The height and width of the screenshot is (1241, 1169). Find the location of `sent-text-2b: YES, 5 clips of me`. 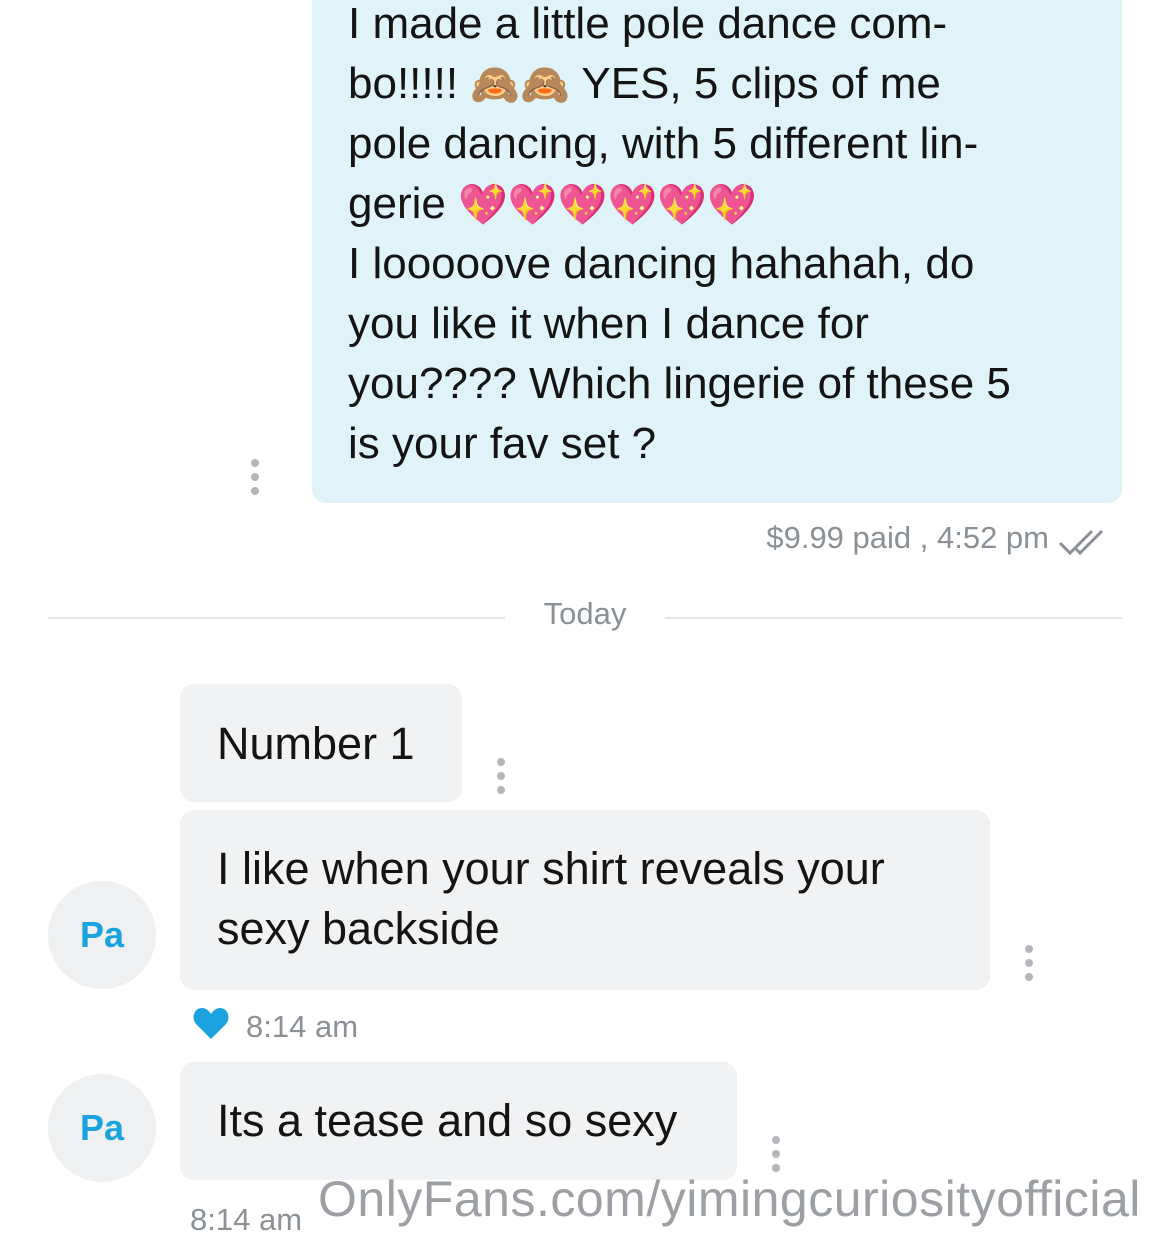

sent-text-2b: YES, 5 clips of me is located at coordinates (761, 83).